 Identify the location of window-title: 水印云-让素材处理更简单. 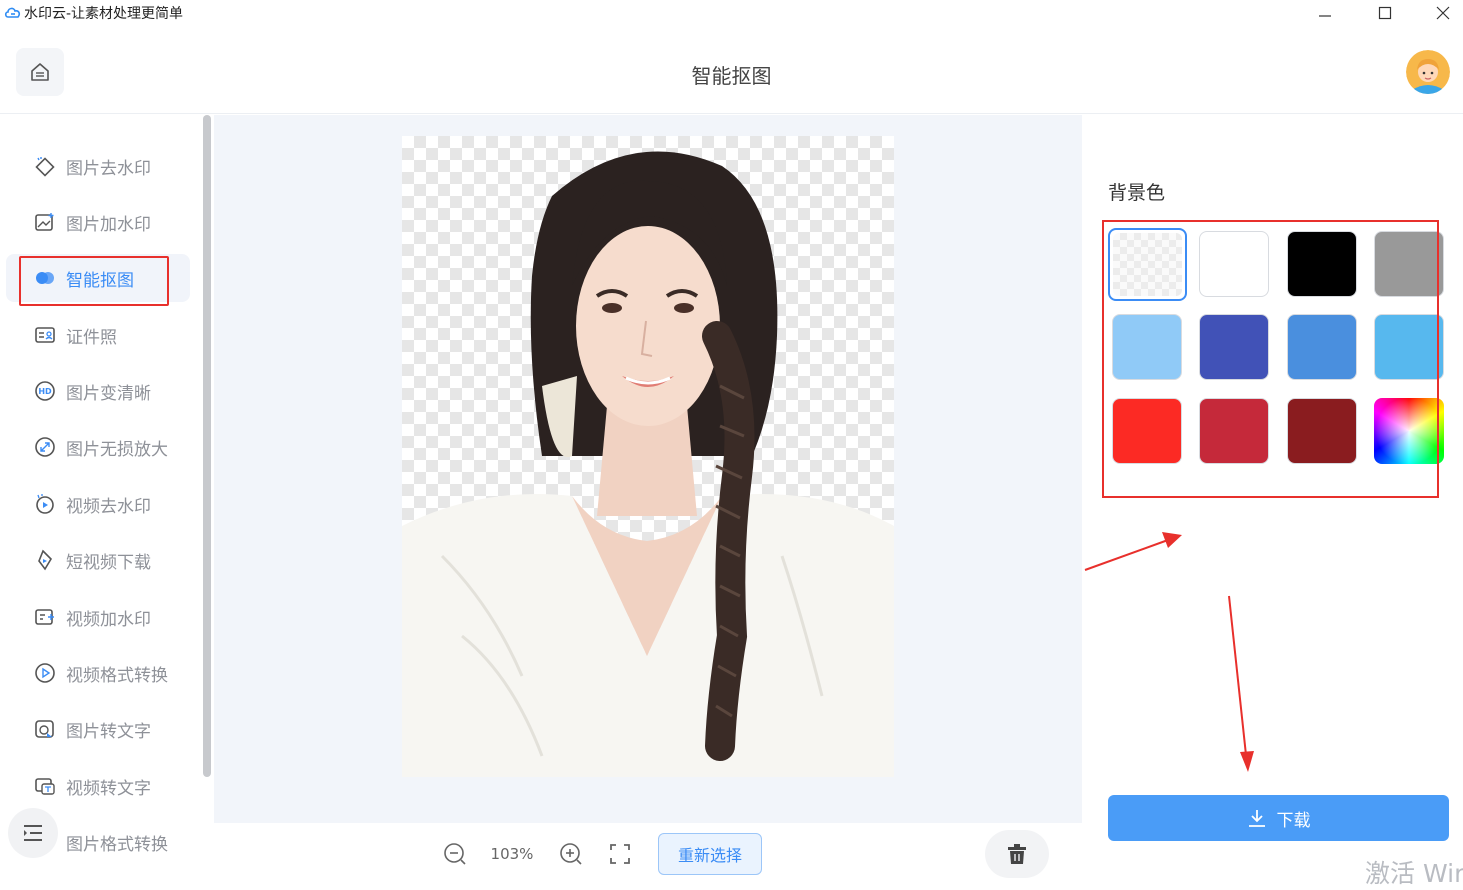
(104, 14).